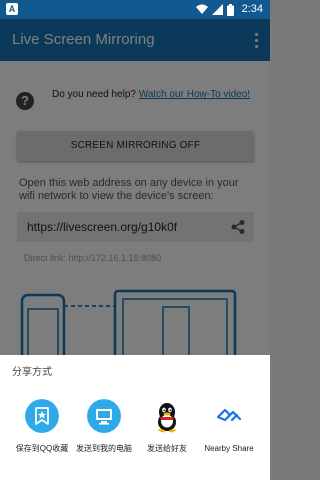 The width and height of the screenshot is (320, 480). I want to click on share-target-label: Nearby Share, so click(229, 448).